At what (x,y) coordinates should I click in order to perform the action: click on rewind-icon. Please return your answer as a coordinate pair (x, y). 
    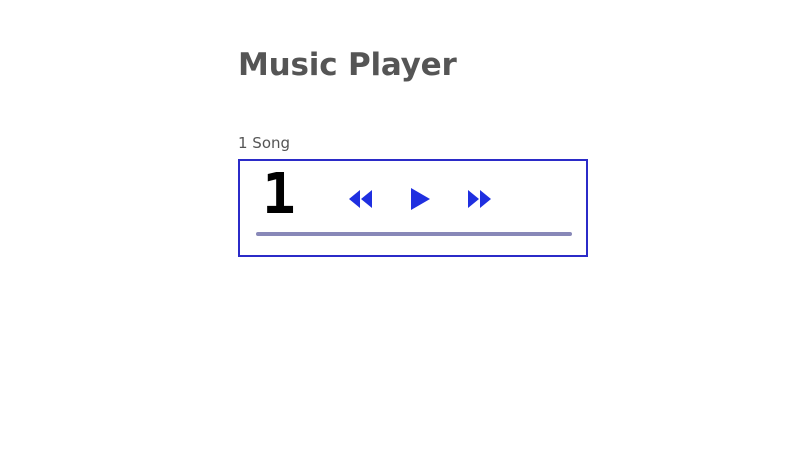
    Looking at the image, I should click on (360, 199).